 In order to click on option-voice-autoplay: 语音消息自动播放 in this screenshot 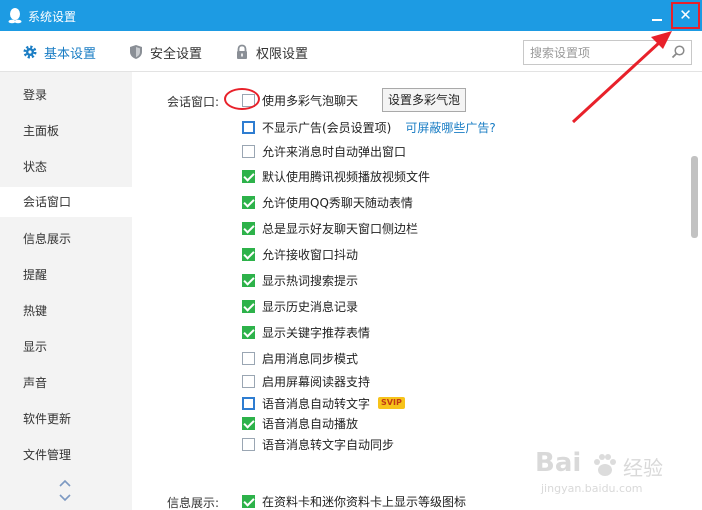, I will do `click(300, 423)`.